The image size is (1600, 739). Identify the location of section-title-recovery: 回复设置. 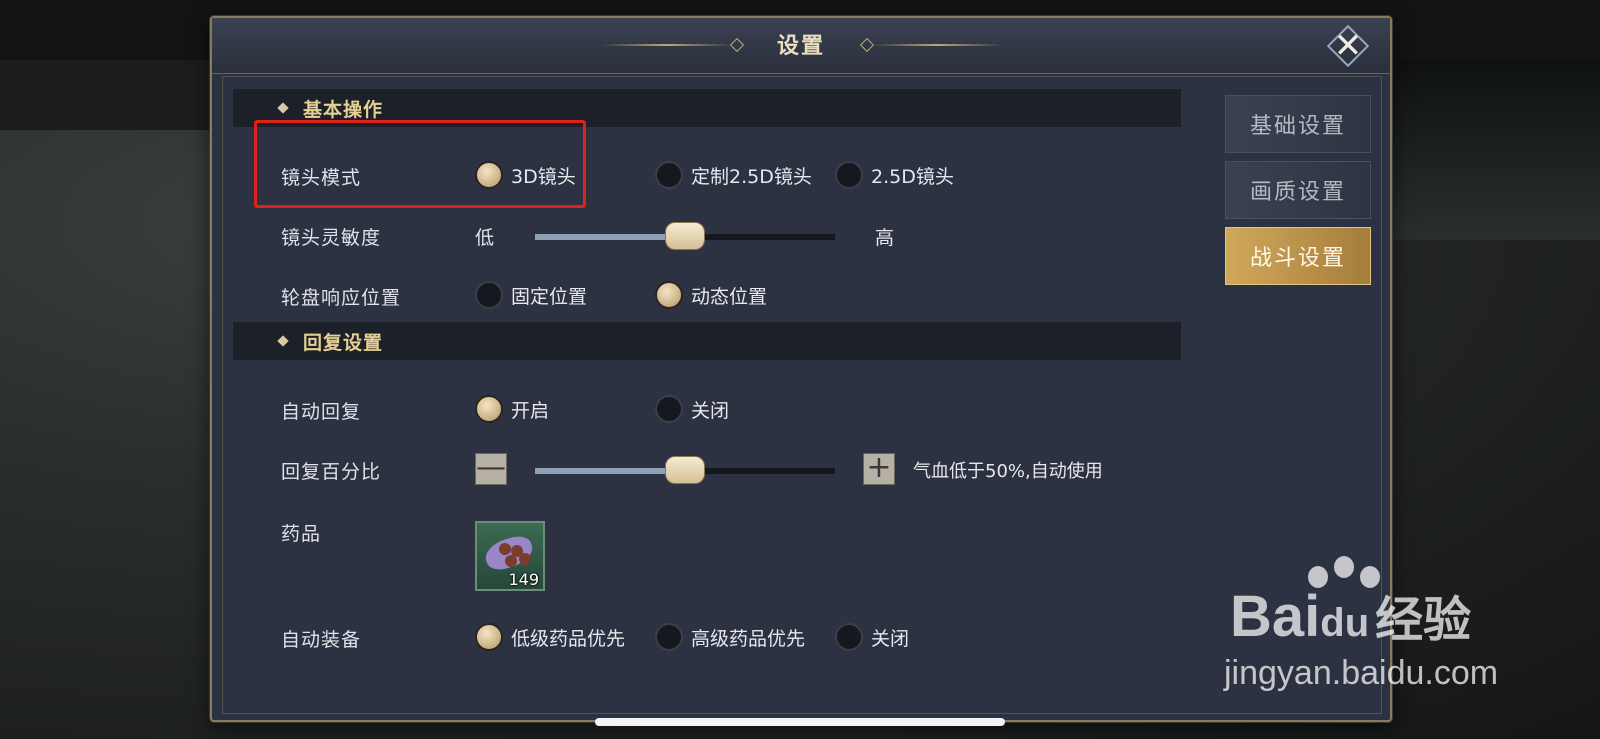
(343, 342).